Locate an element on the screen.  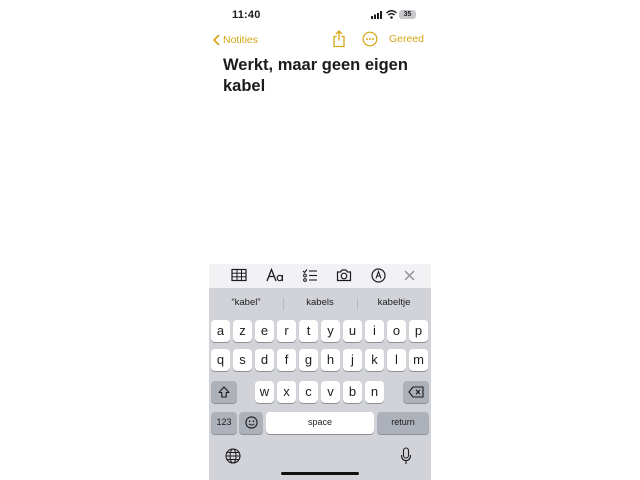
backspace-icon is located at coordinates (416, 392).